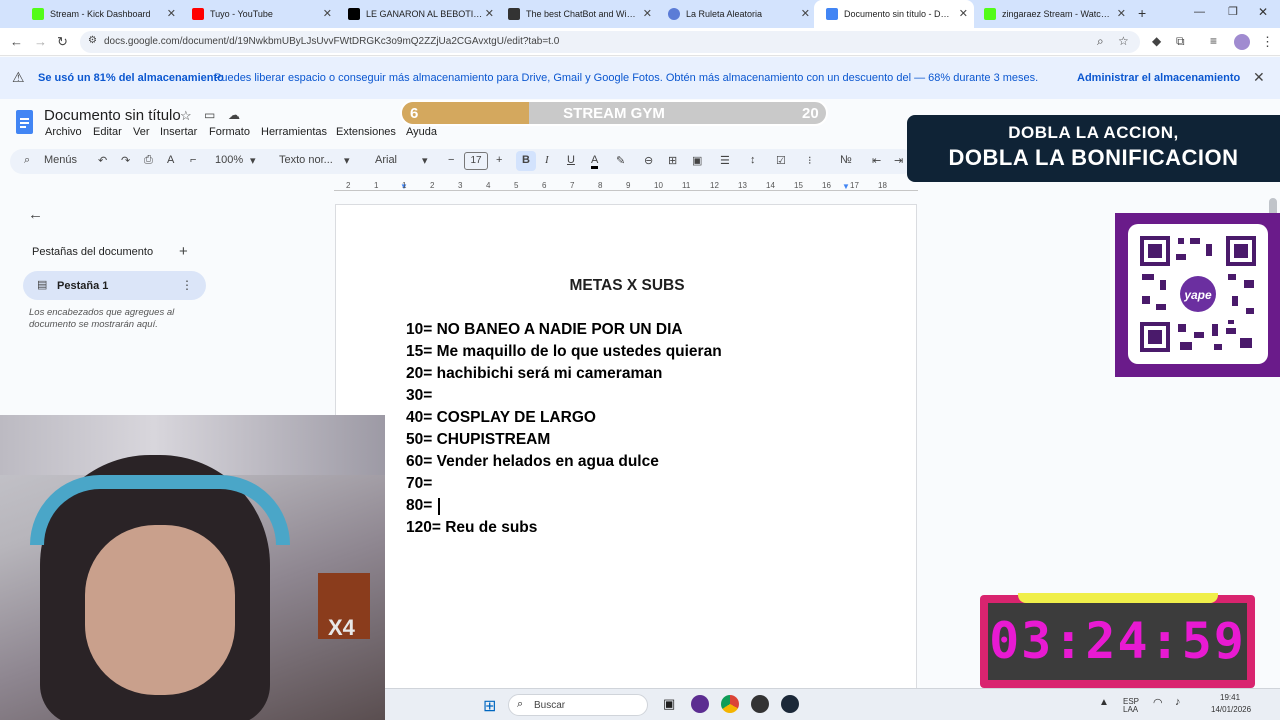 Image resolution: width=1280 pixels, height=720 pixels. What do you see at coordinates (92, 40) in the screenshot?
I see `site-info-icon: ⚙` at bounding box center [92, 40].